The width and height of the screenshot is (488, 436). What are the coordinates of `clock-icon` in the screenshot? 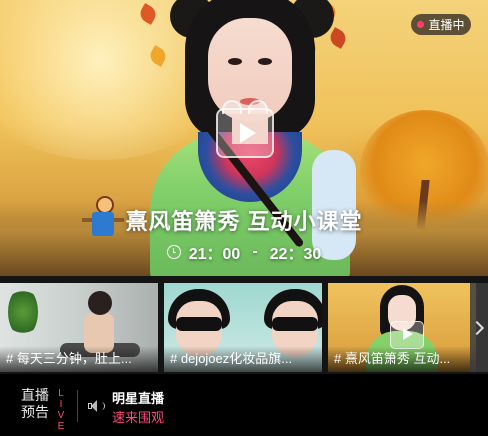 It's located at (173, 252).